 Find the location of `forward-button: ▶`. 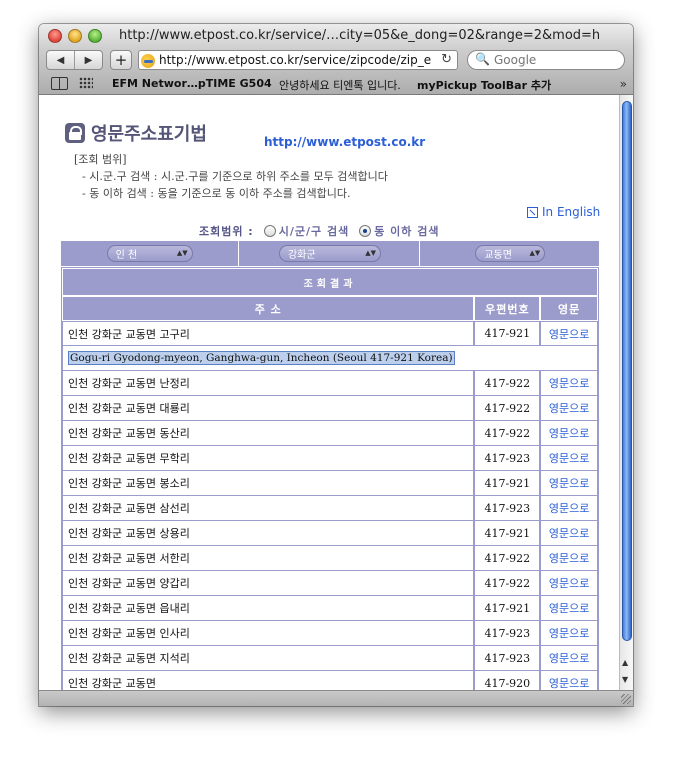

forward-button: ▶ is located at coordinates (88, 60).